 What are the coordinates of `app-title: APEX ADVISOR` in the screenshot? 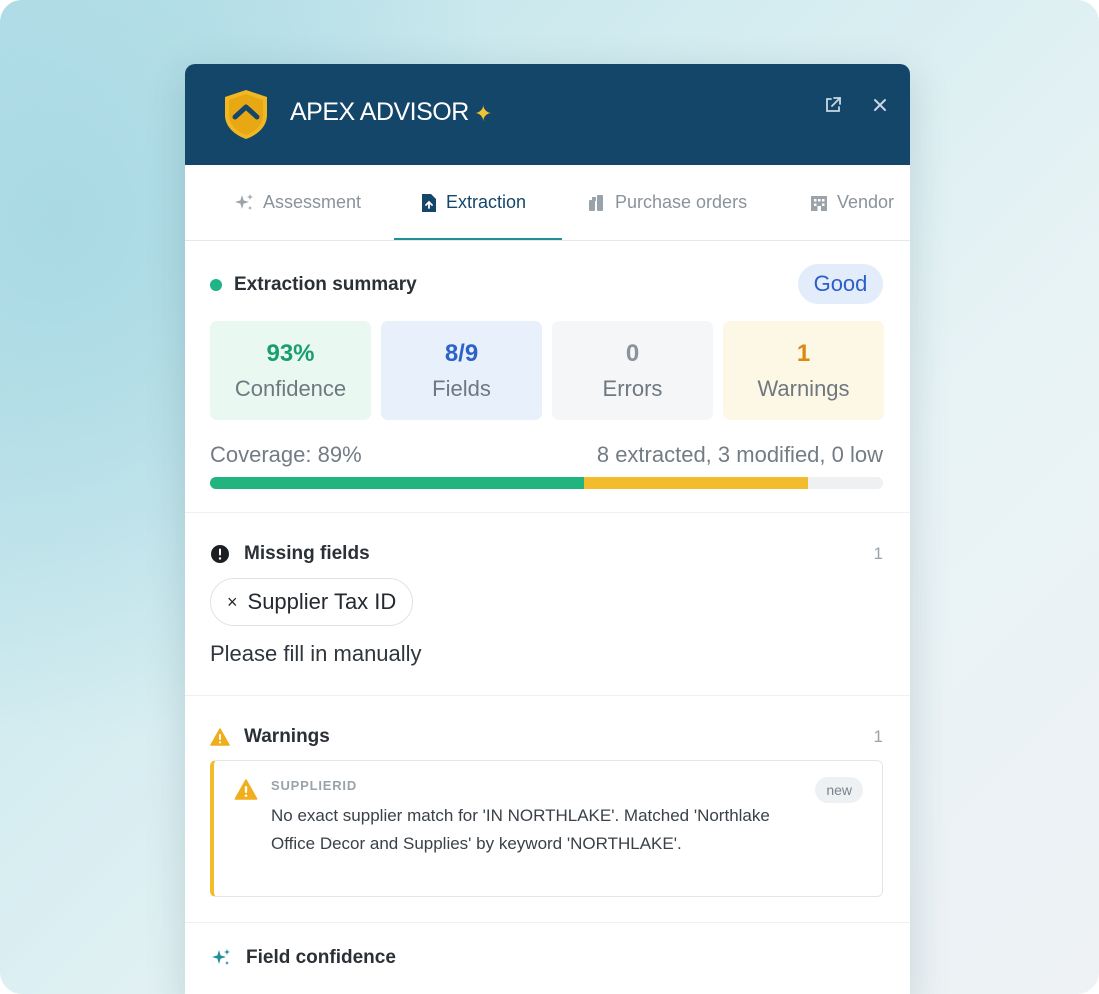 It's located at (379, 112).